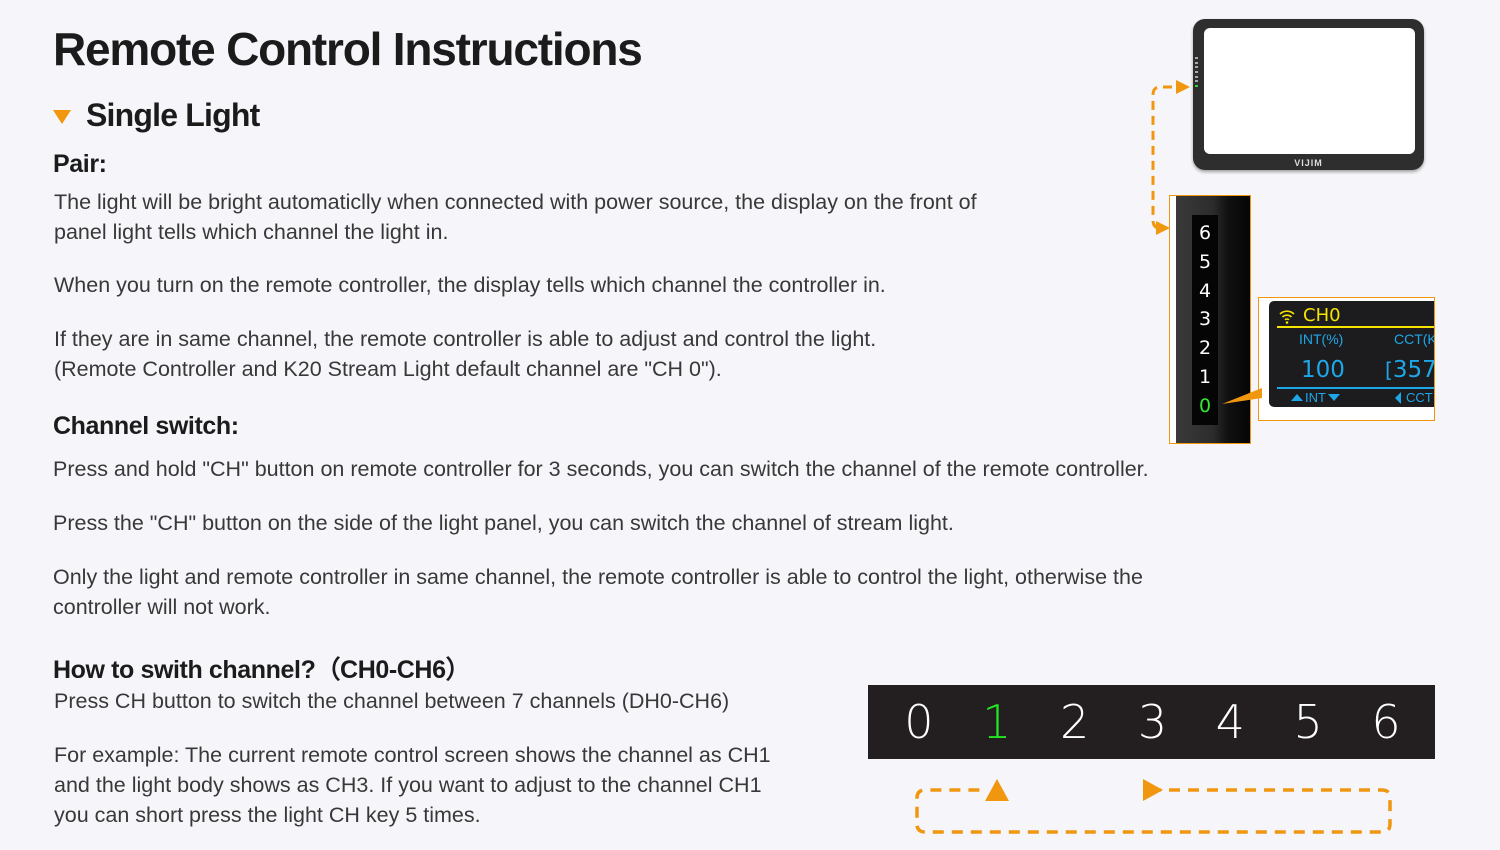 The image size is (1500, 850). I want to click on channel-led-indicator, so click(1197, 72).